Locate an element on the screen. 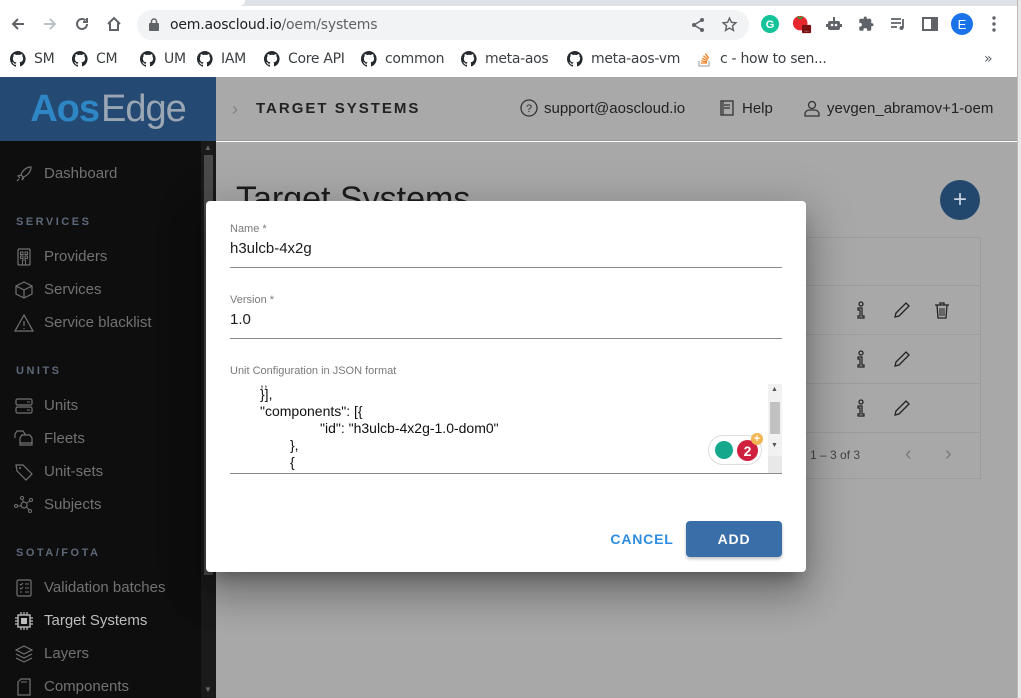 The height and width of the screenshot is (698, 1021). cube-icon is located at coordinates (24, 290).